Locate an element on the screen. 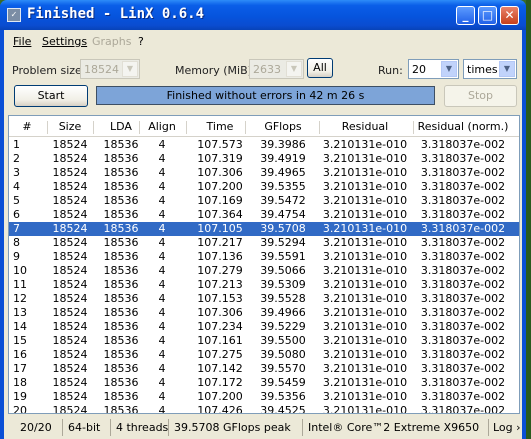  run-count-combo: 20 ▼ is located at coordinates (433, 69).